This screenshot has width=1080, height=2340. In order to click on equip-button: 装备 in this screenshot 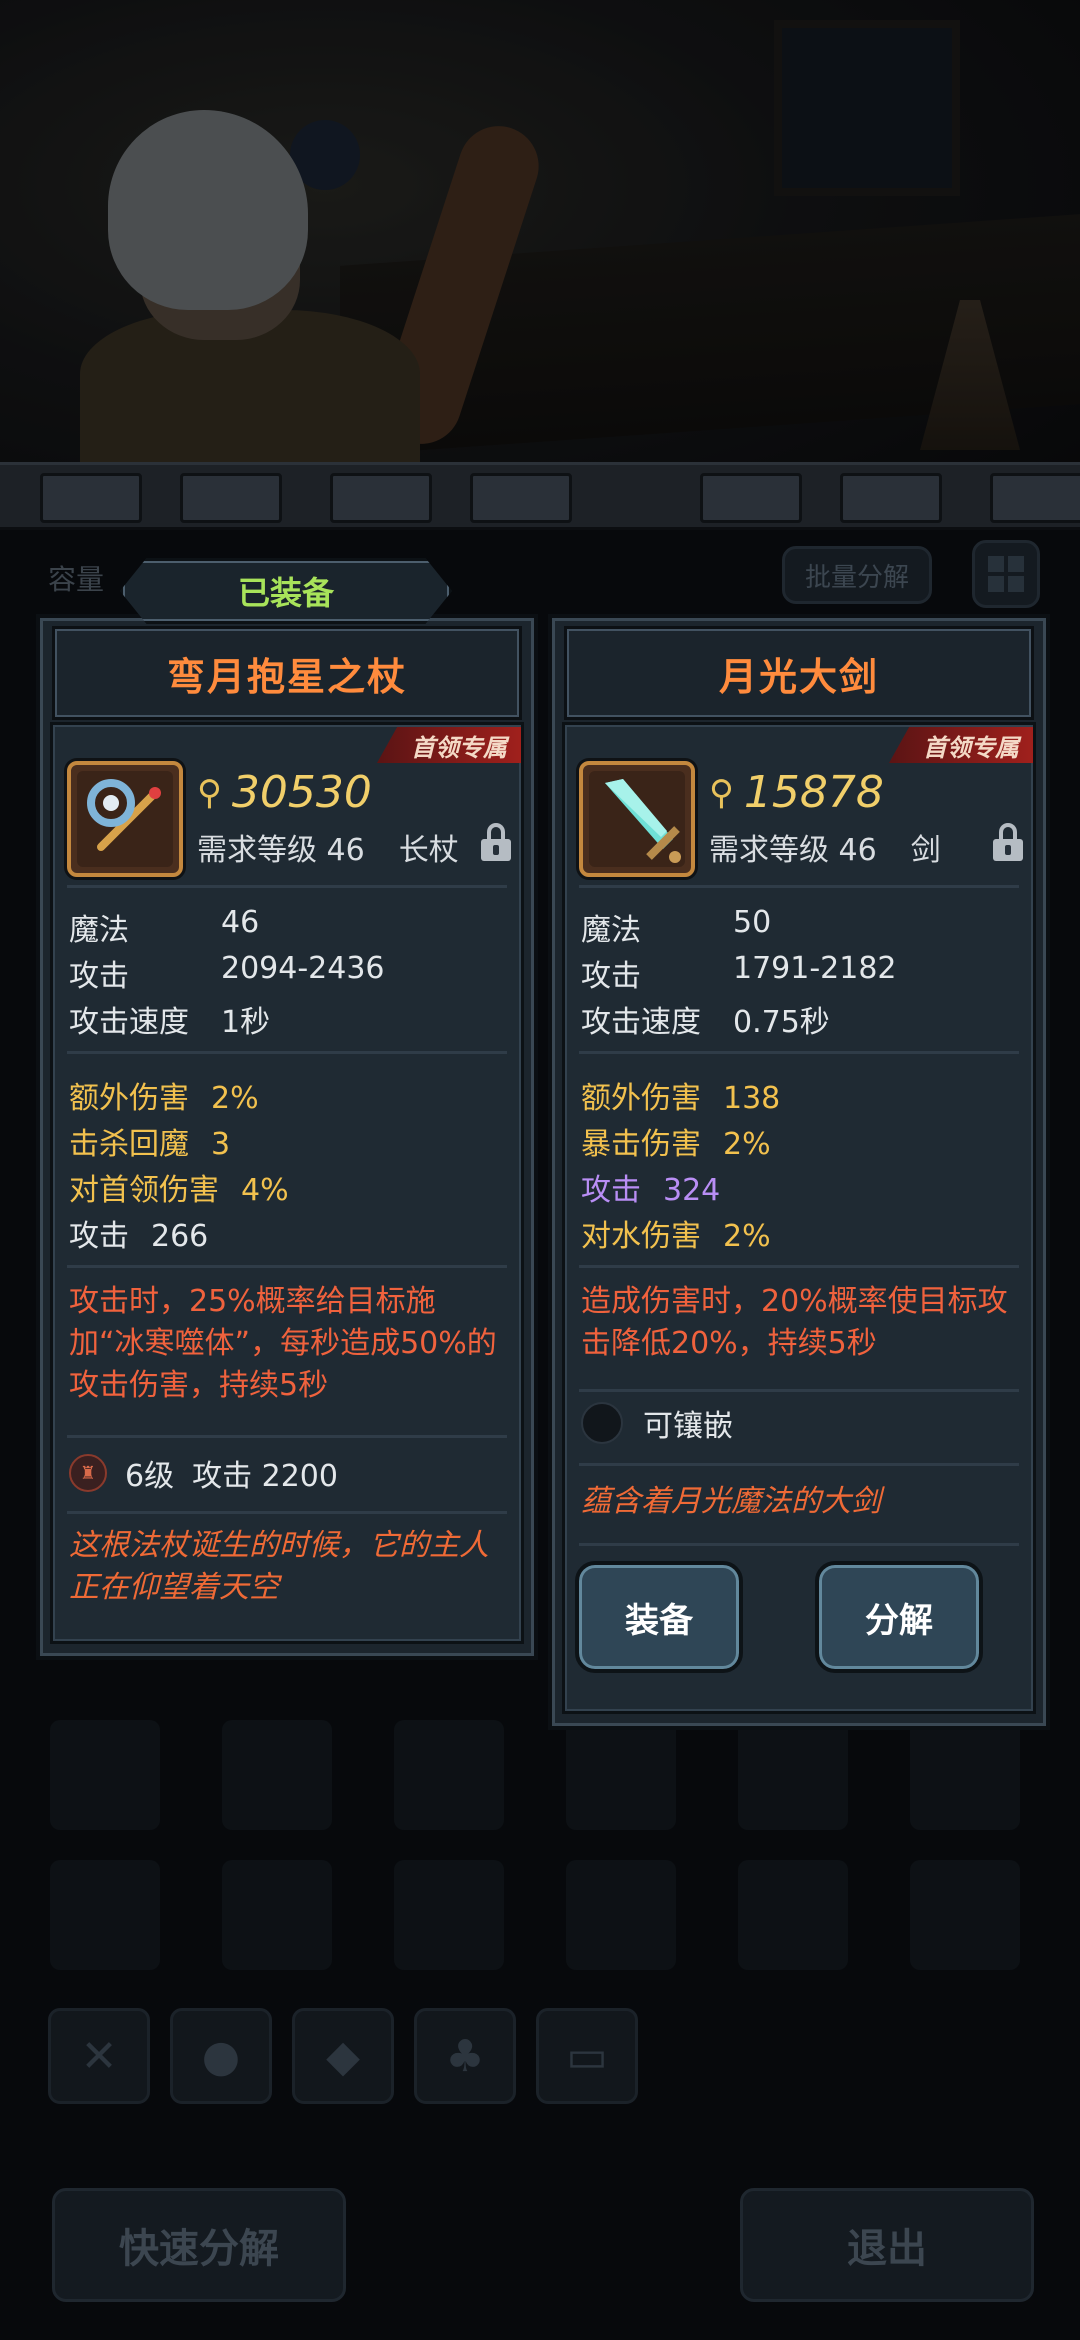, I will do `click(659, 1617)`.